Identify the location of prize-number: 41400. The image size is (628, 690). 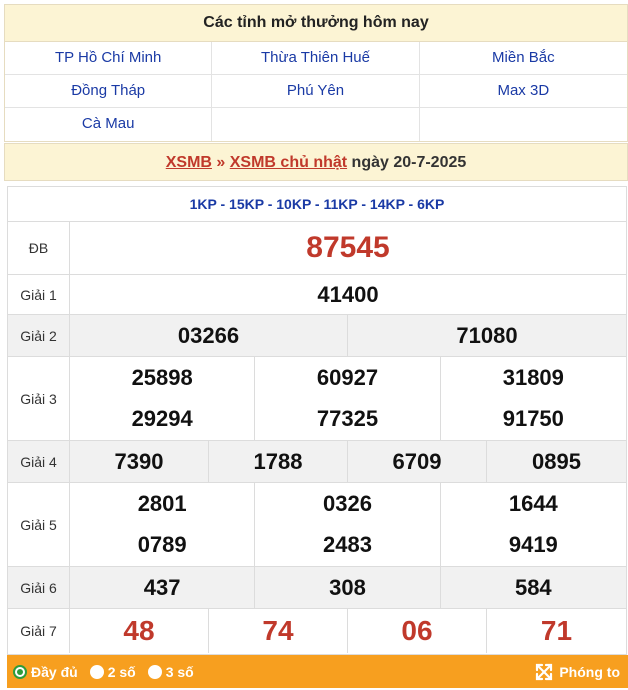
(348, 294).